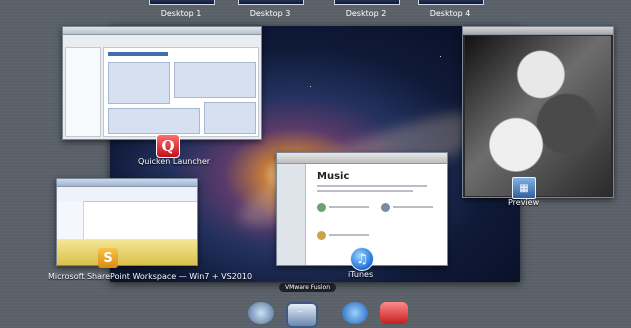  What do you see at coordinates (138, 54) in the screenshot?
I see `quicken-header-bar` at bounding box center [138, 54].